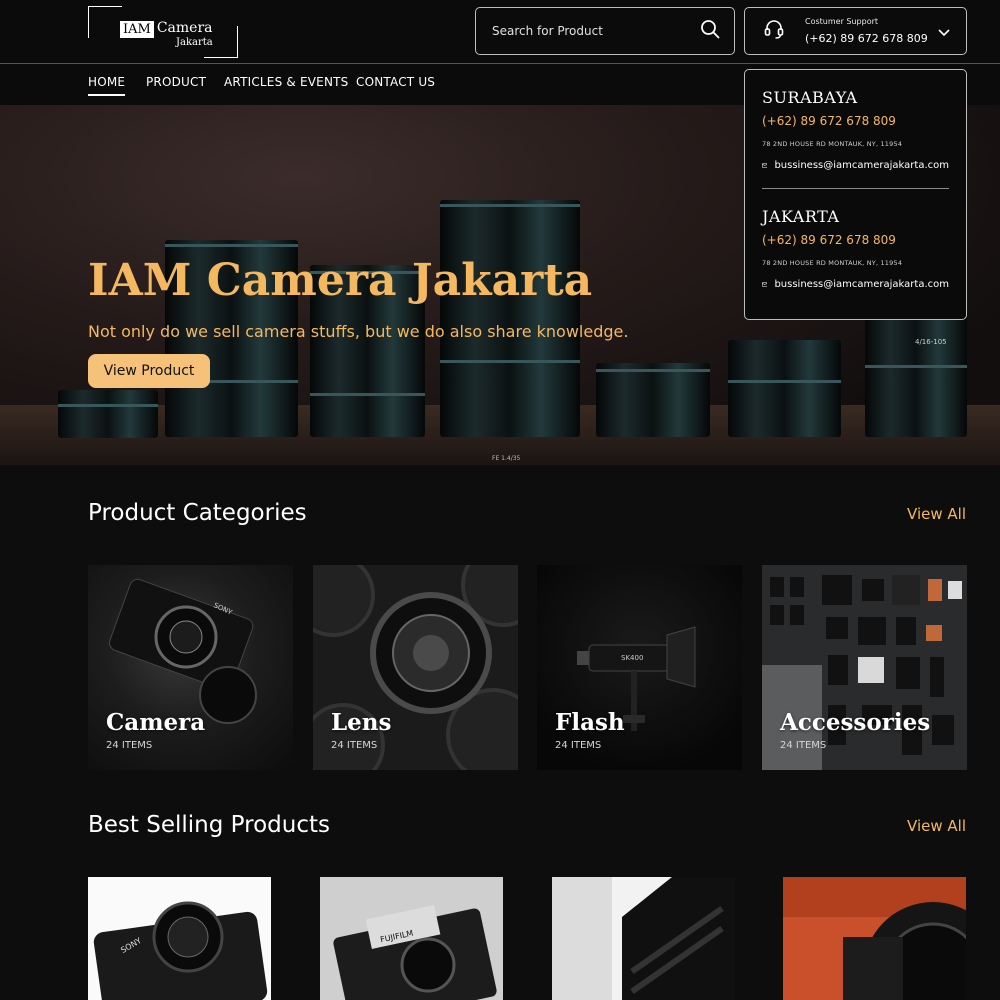  What do you see at coordinates (190, 667) in the screenshot?
I see `category-card-camera: SONY Camera 24 ITEMS` at bounding box center [190, 667].